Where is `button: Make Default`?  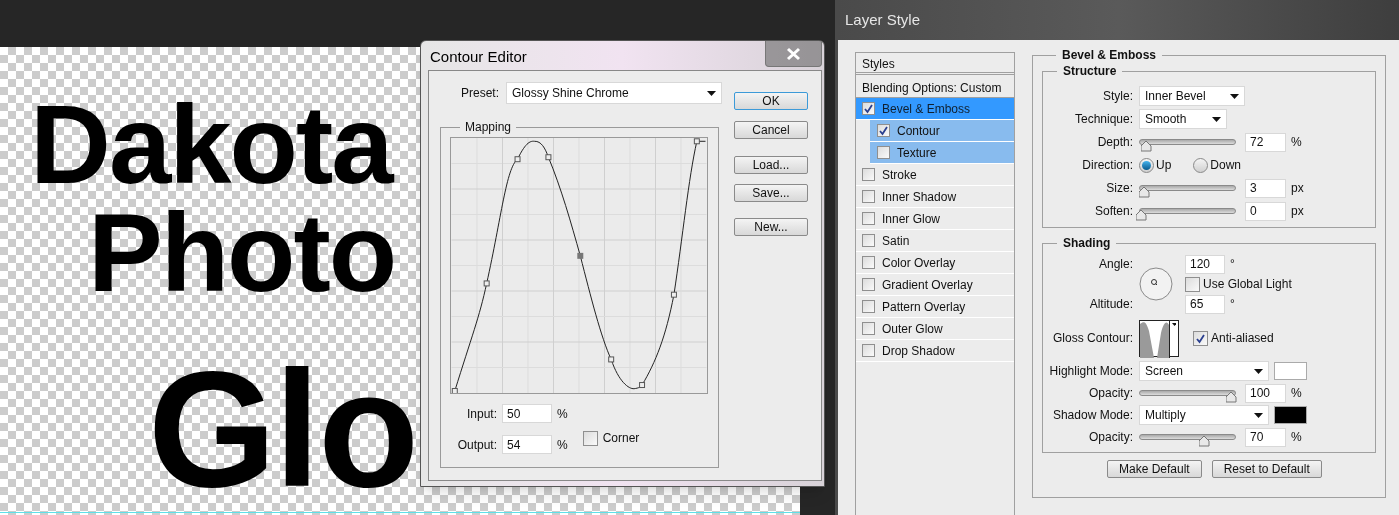
button: Make Default is located at coordinates (1154, 469).